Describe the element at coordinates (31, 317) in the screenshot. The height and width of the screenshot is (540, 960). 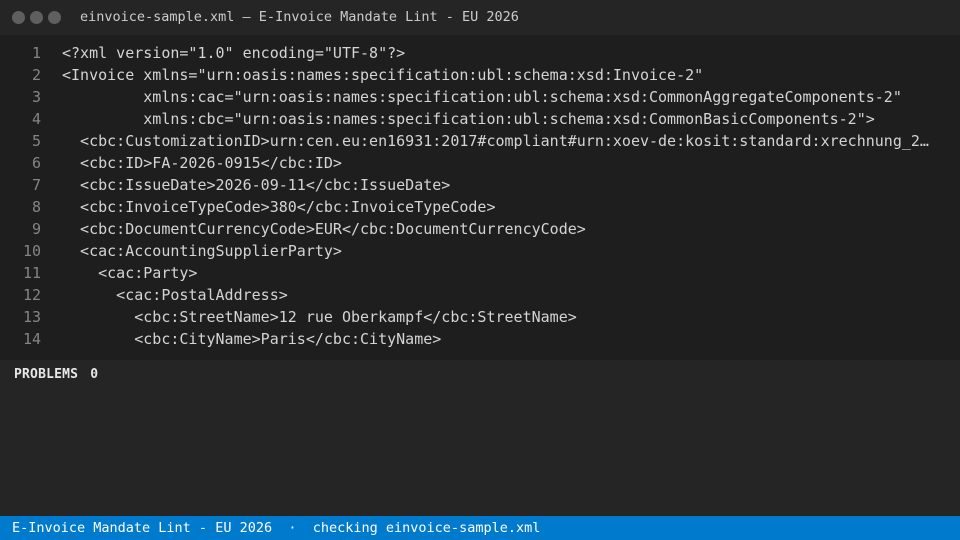
I see `line-number: 13` at that location.